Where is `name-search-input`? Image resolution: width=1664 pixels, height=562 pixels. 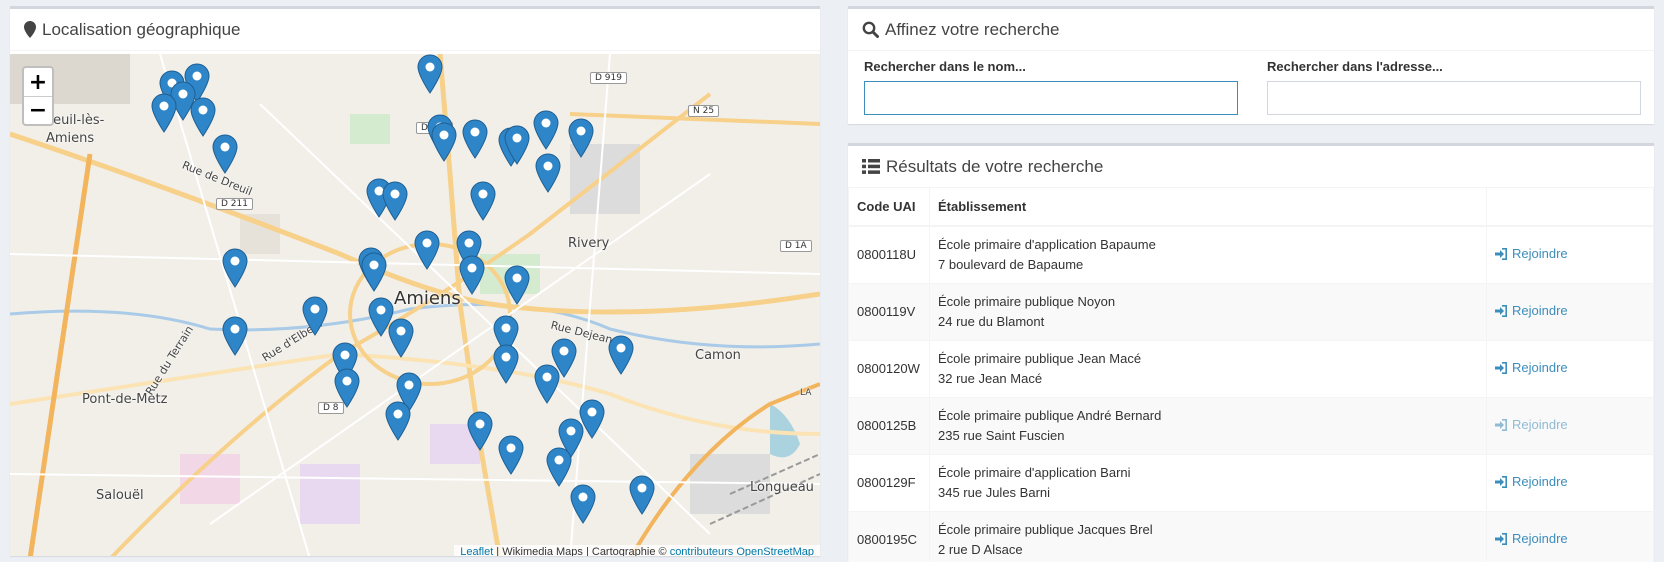 name-search-input is located at coordinates (1051, 98).